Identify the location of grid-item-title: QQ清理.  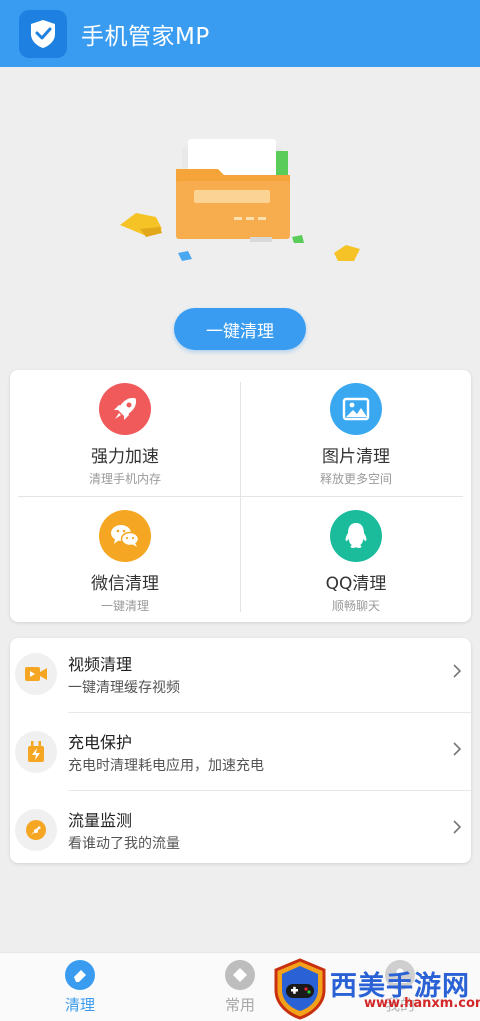
(356, 584).